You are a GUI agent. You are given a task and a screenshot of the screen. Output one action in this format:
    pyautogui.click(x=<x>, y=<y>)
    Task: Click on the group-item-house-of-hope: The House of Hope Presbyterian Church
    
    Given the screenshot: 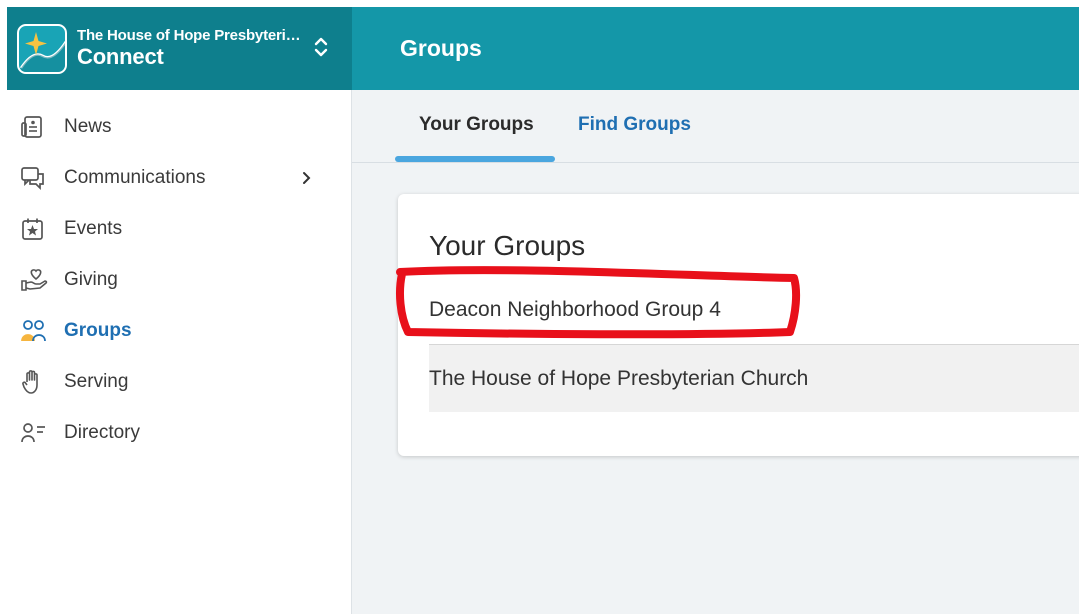 What is the action you would take?
    pyautogui.click(x=754, y=378)
    